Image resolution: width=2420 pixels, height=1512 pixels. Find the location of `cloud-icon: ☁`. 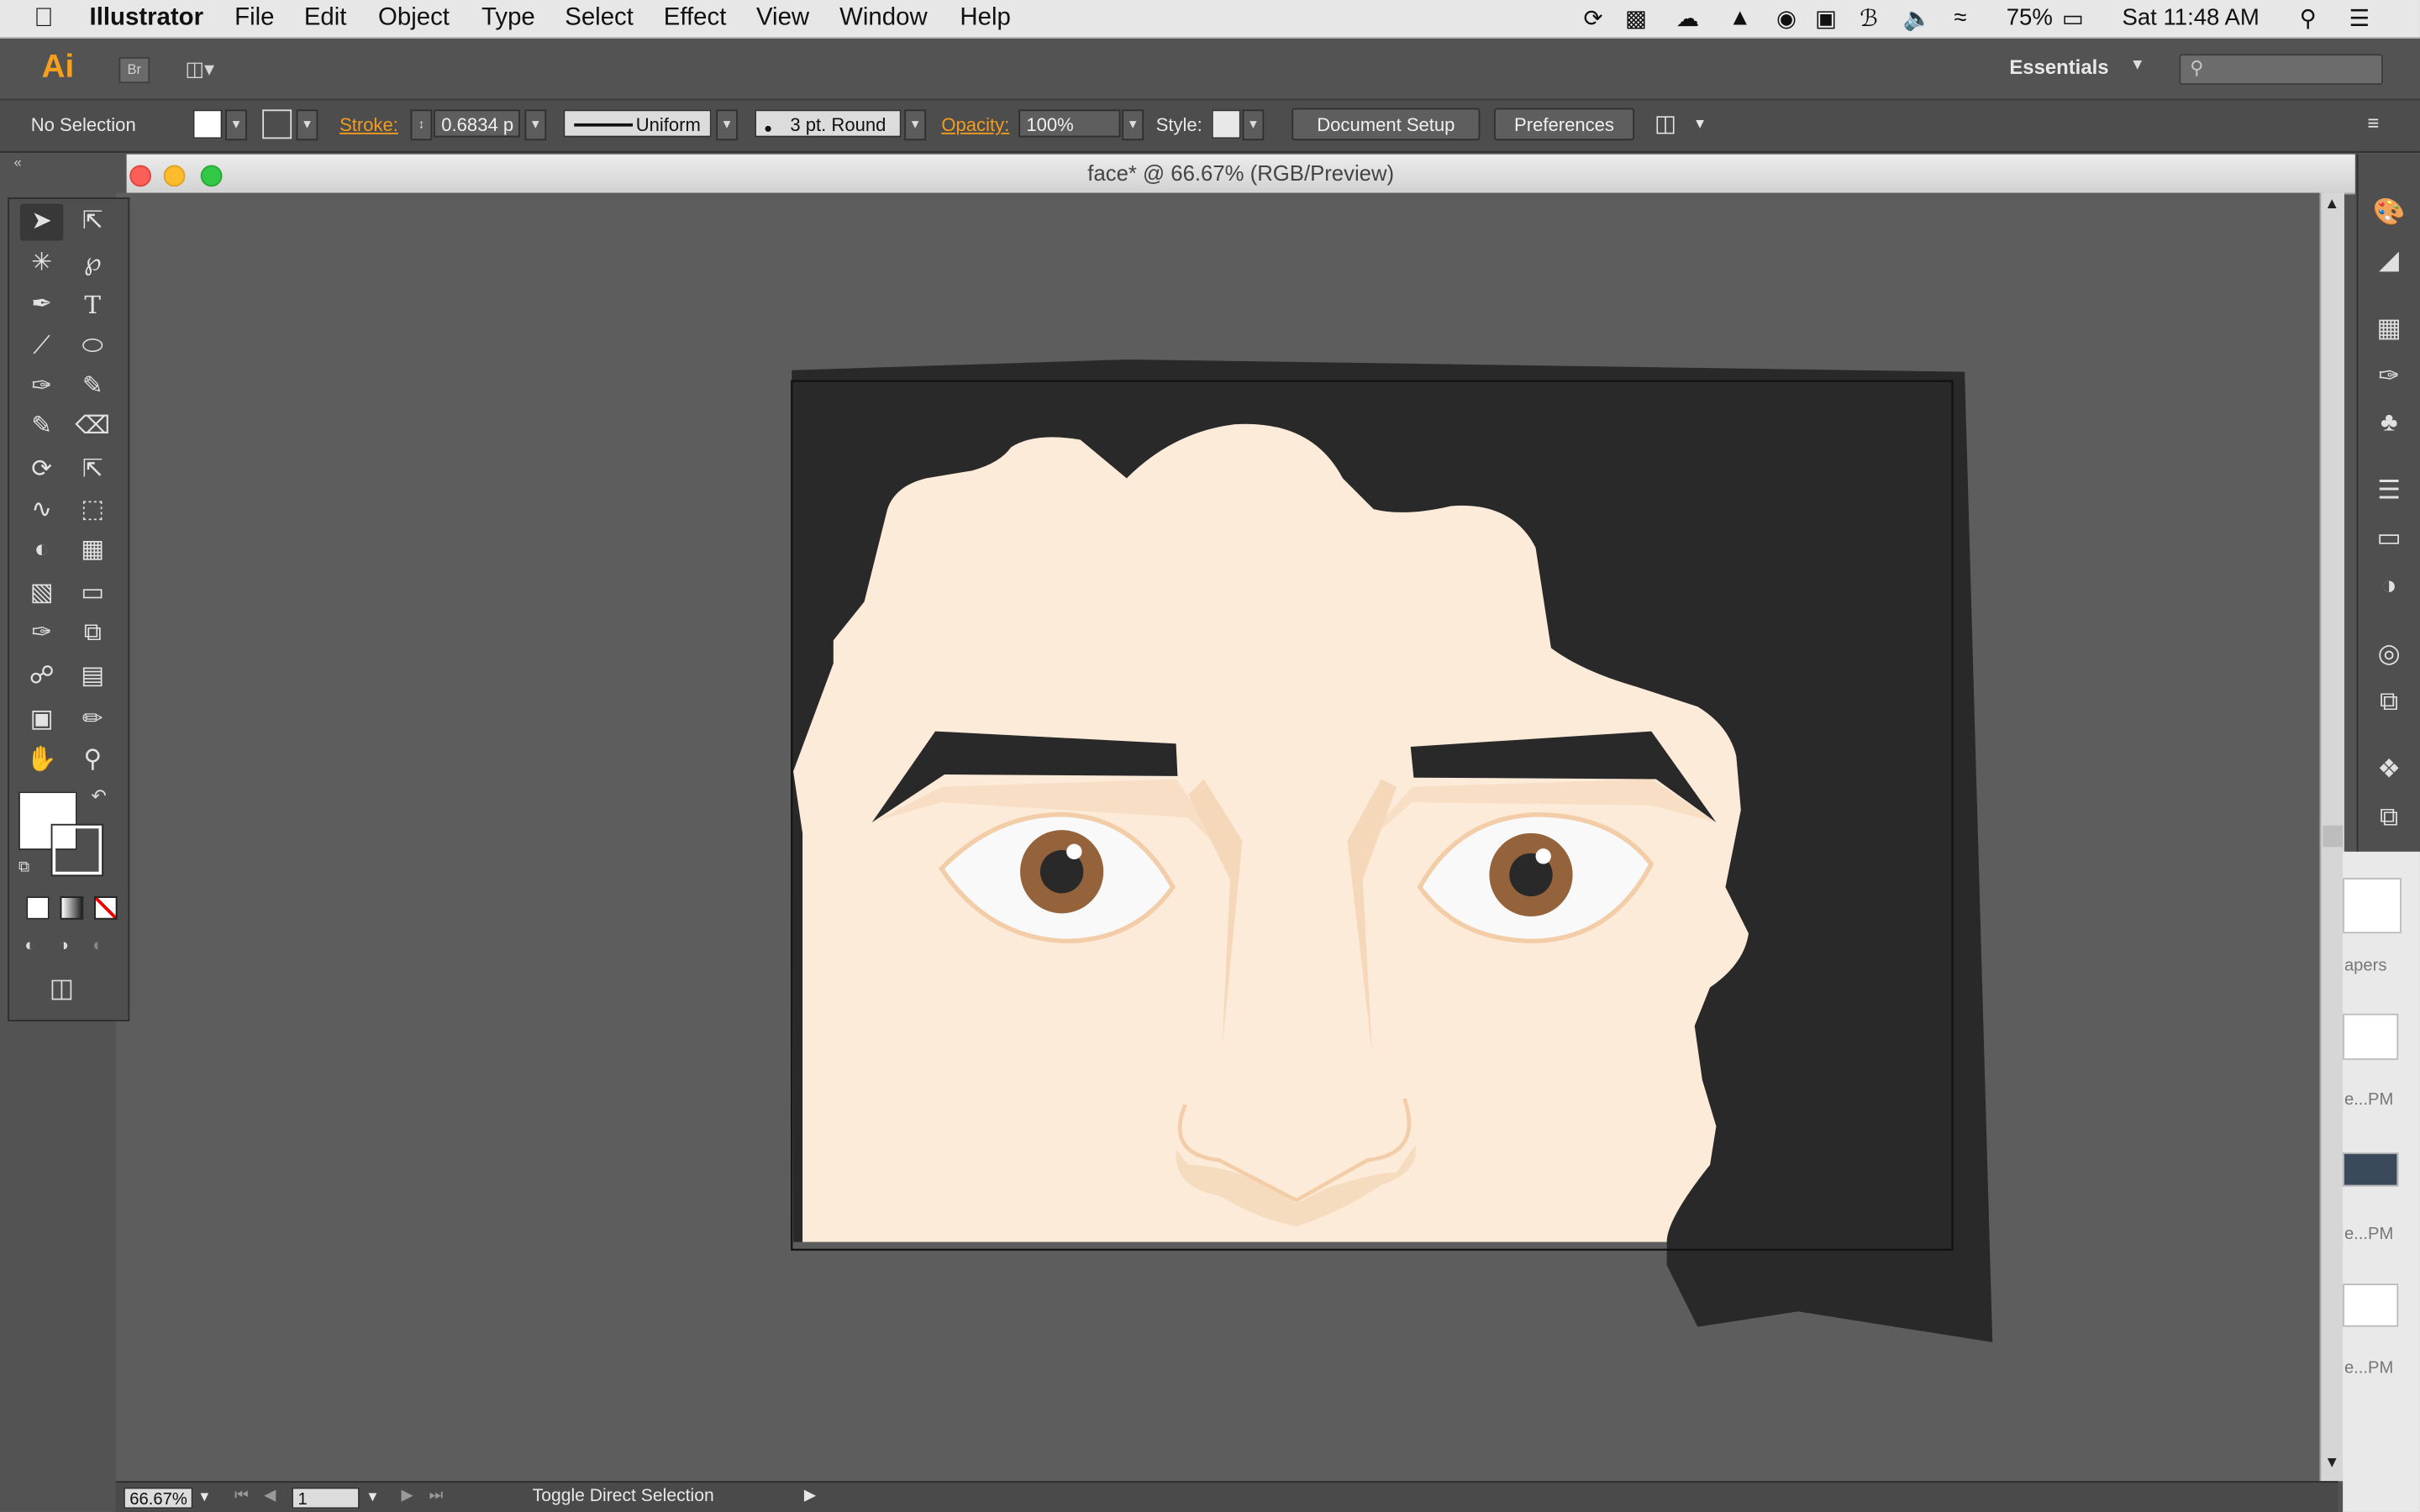

cloud-icon: ☁ is located at coordinates (1688, 18).